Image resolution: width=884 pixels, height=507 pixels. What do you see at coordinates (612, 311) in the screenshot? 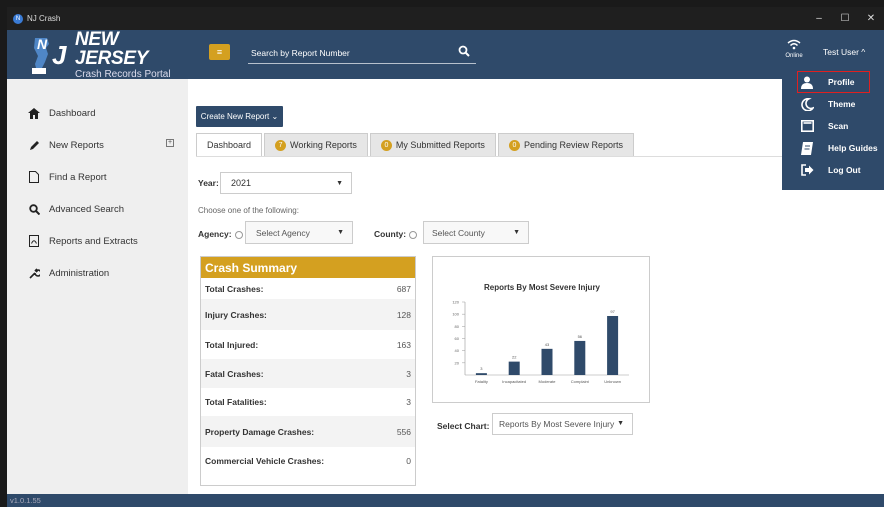
I see `data-label: 97` at bounding box center [612, 311].